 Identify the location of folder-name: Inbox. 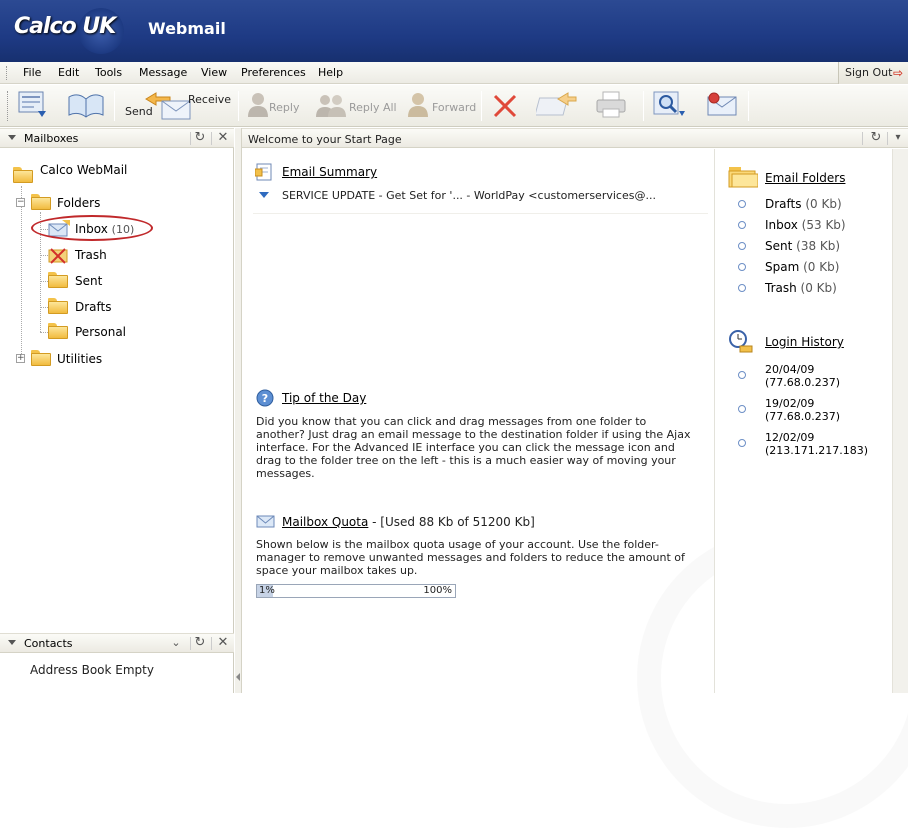
(781, 225).